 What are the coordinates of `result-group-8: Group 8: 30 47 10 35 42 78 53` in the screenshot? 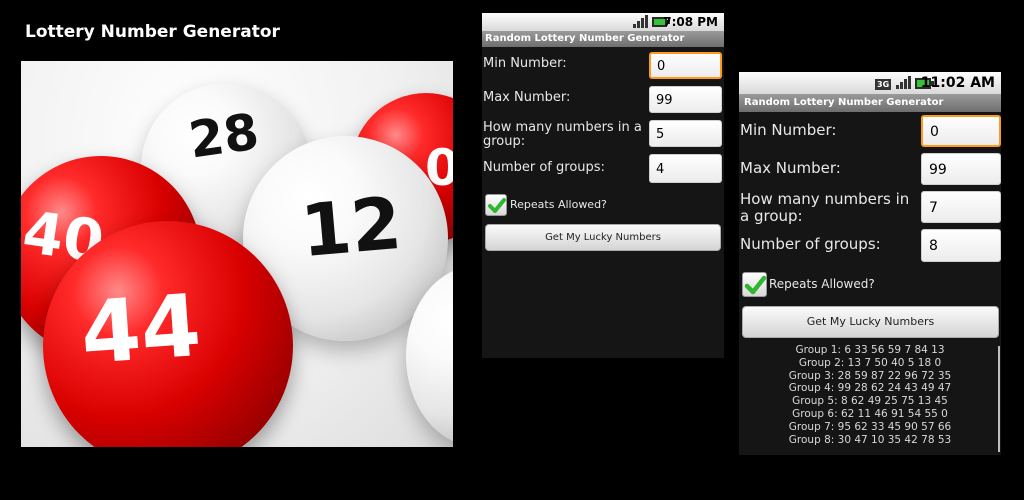 It's located at (870, 439).